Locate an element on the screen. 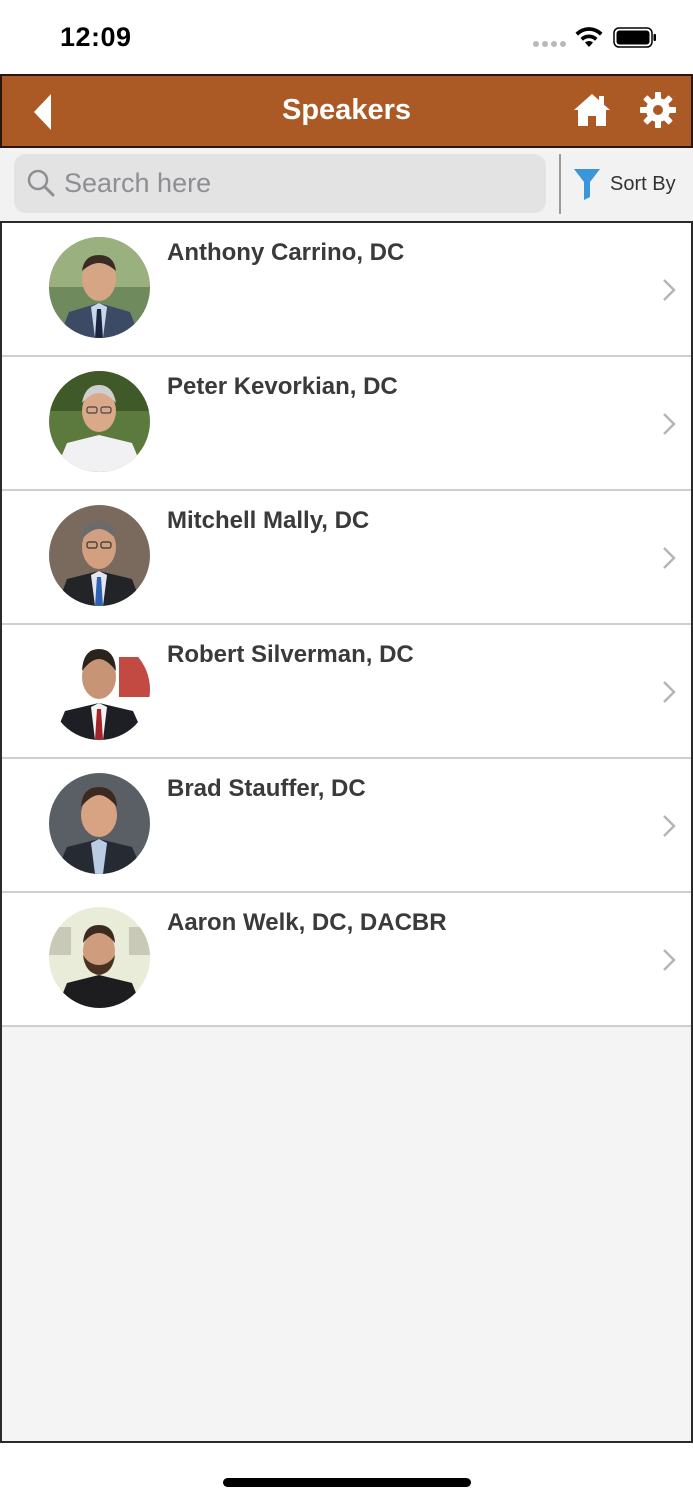 This screenshot has width=693, height=1500. list-item: Anthony Carrino, DC is located at coordinates (346, 290).